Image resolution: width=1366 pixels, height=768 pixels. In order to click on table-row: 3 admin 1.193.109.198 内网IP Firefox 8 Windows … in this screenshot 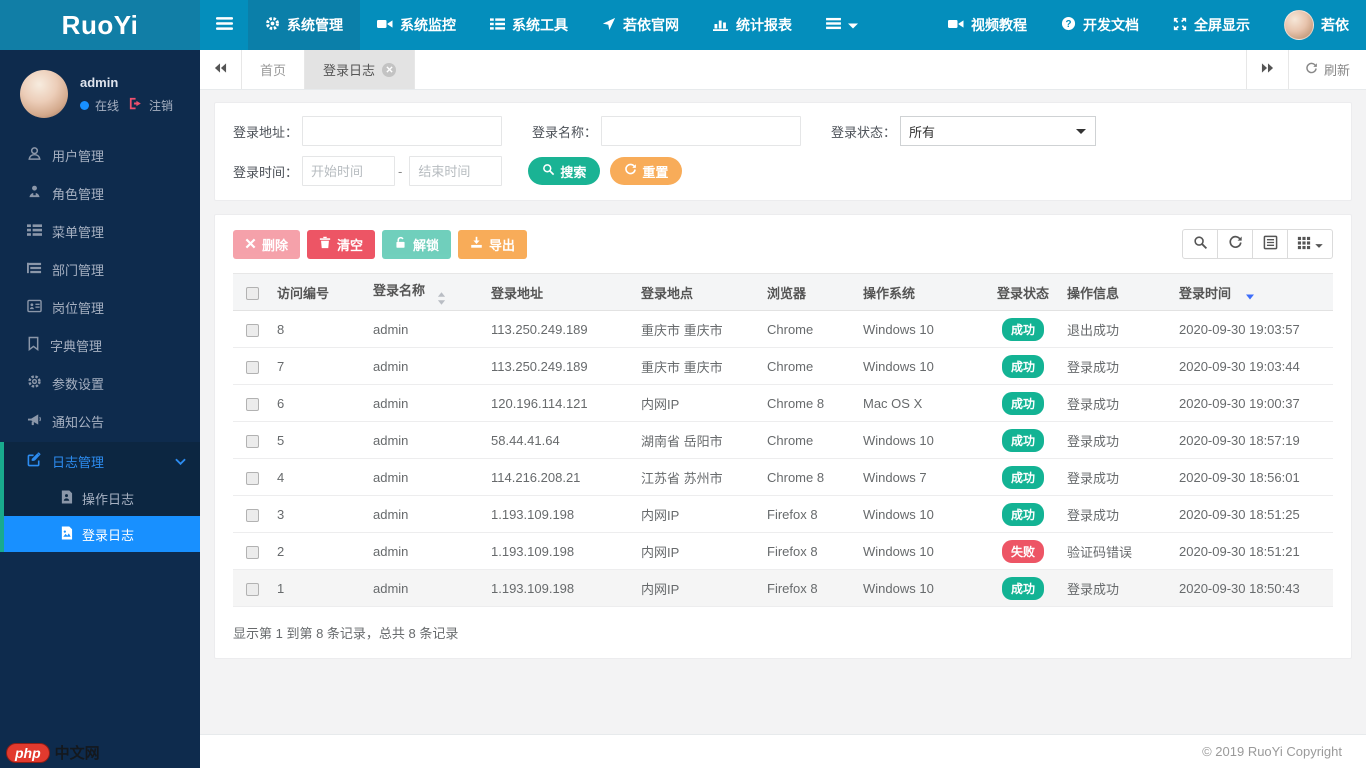, I will do `click(783, 514)`.